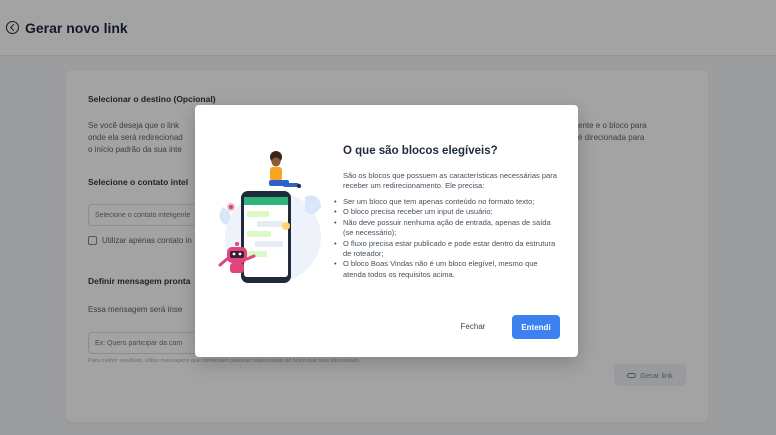  Describe the element at coordinates (420, 151) in the screenshot. I see `modal-title: O que são blocos elegíveis?` at that location.